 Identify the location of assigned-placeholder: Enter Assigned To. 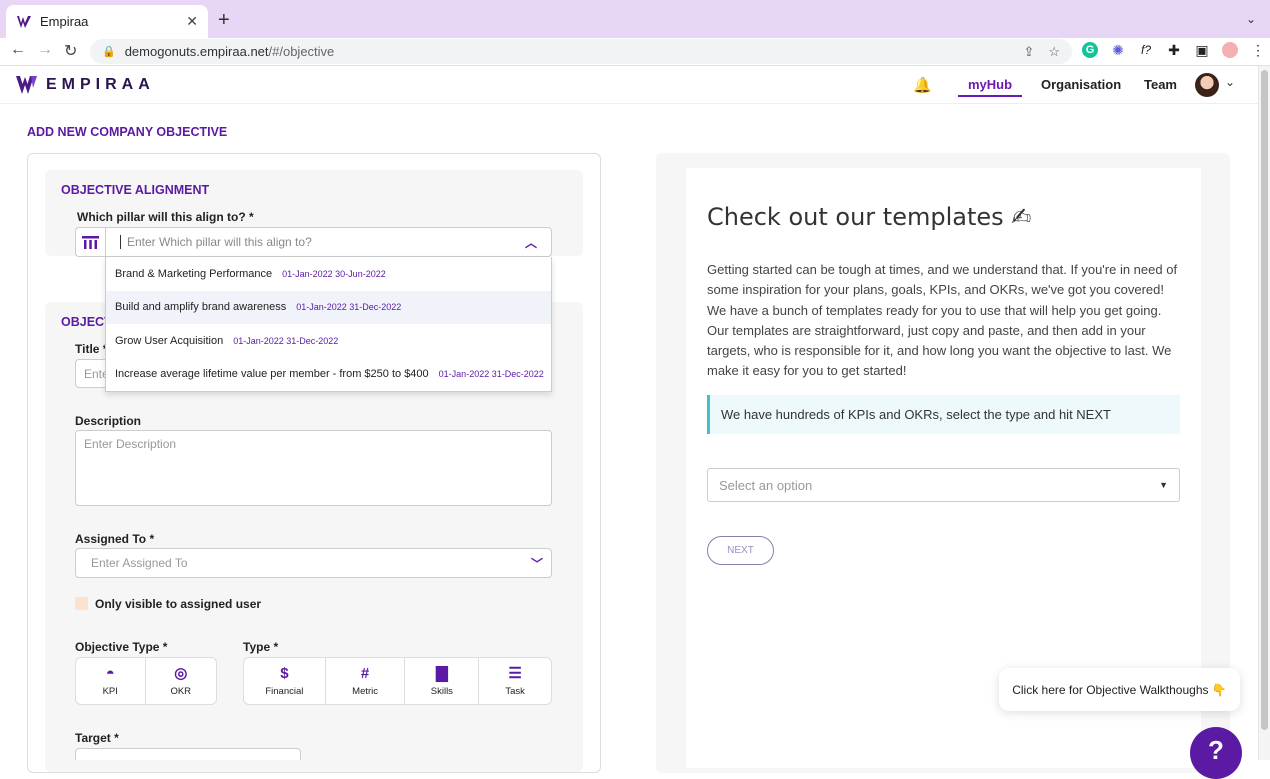
(139, 563).